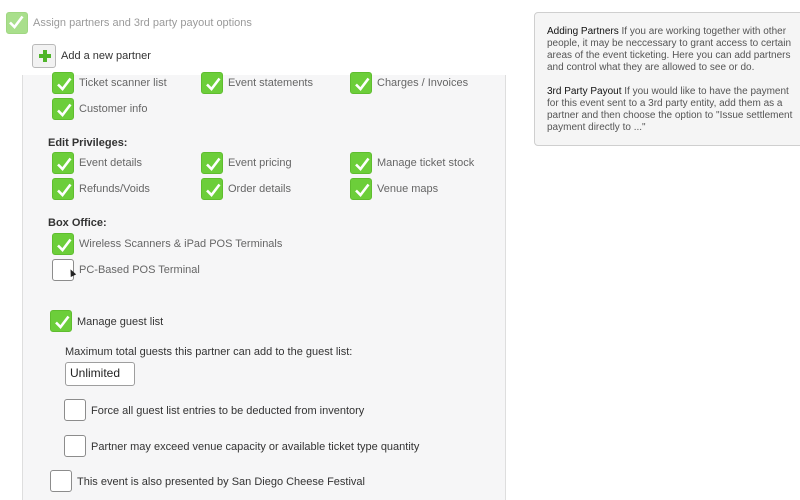 The image size is (800, 500). Describe the element at coordinates (63, 163) in the screenshot. I see `event-details-checkbox` at that location.